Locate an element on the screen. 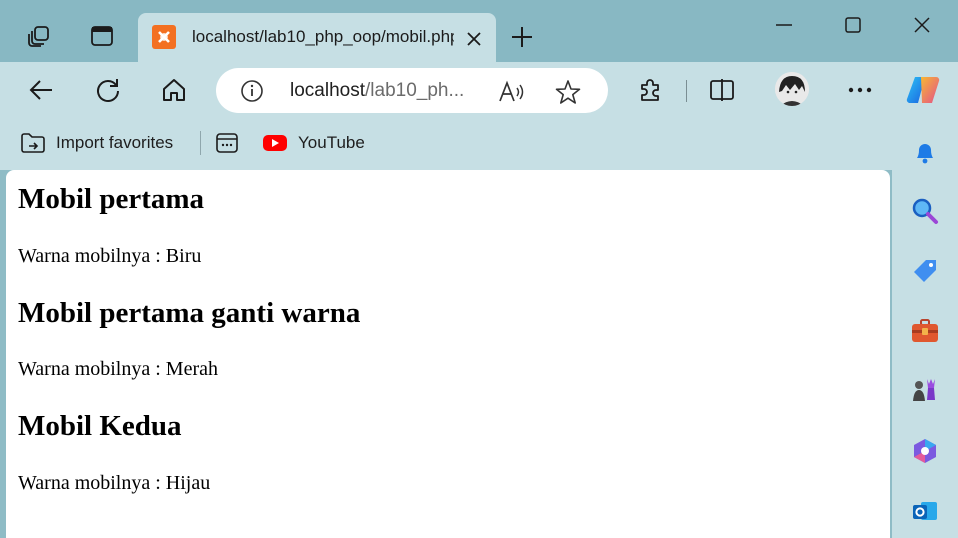 The height and width of the screenshot is (538, 958). search-icon is located at coordinates (925, 211).